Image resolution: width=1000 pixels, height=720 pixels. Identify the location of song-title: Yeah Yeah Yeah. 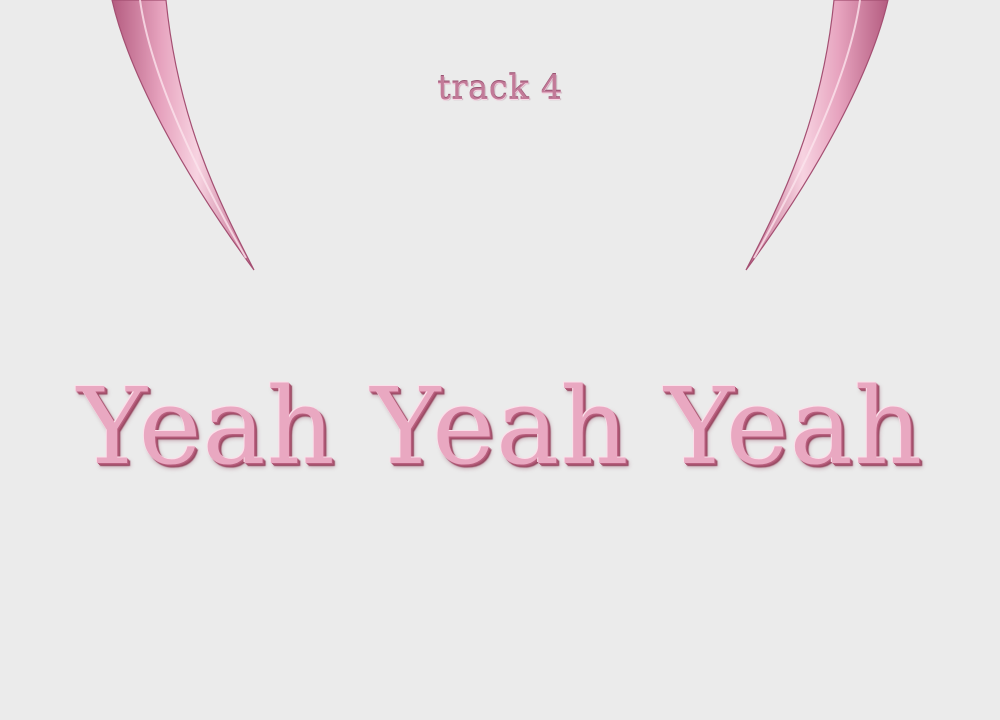
(500, 426).